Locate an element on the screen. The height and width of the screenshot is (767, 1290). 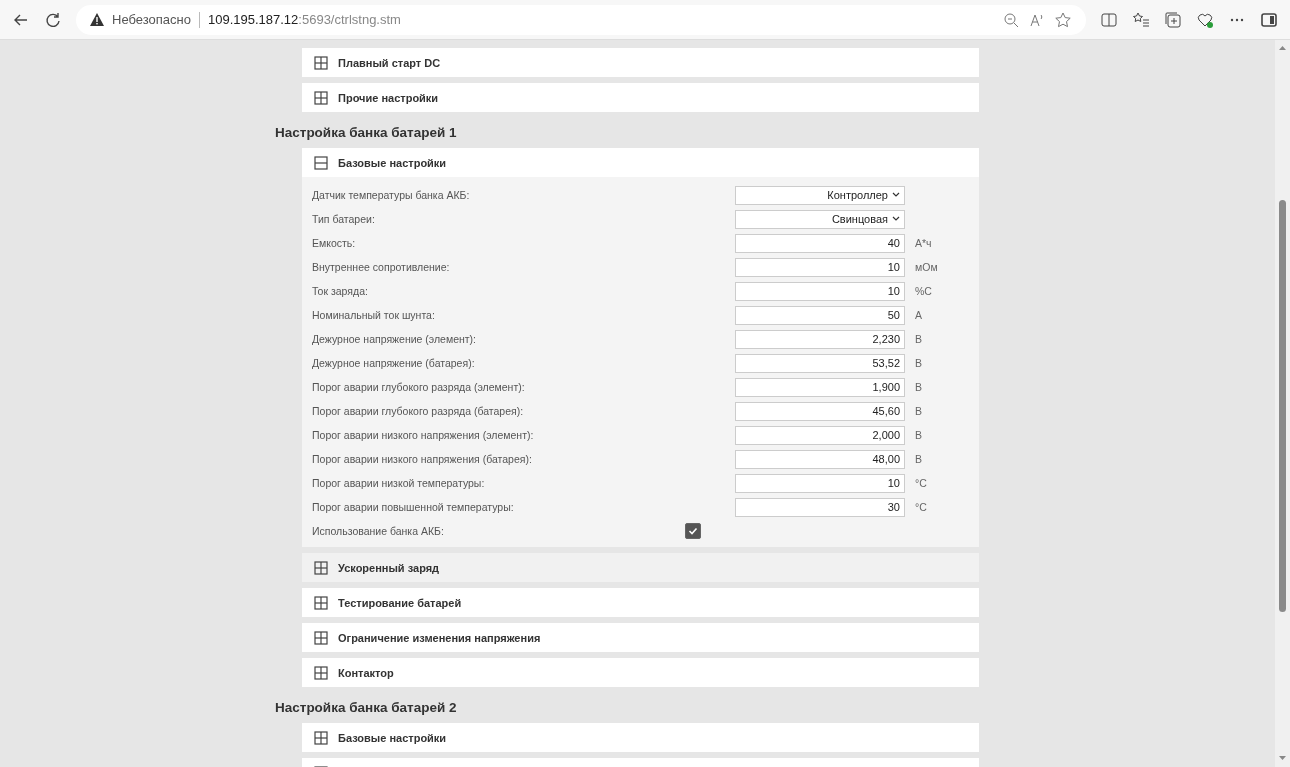
accordion-header: Ускоренный заряд is located at coordinates (640, 567).